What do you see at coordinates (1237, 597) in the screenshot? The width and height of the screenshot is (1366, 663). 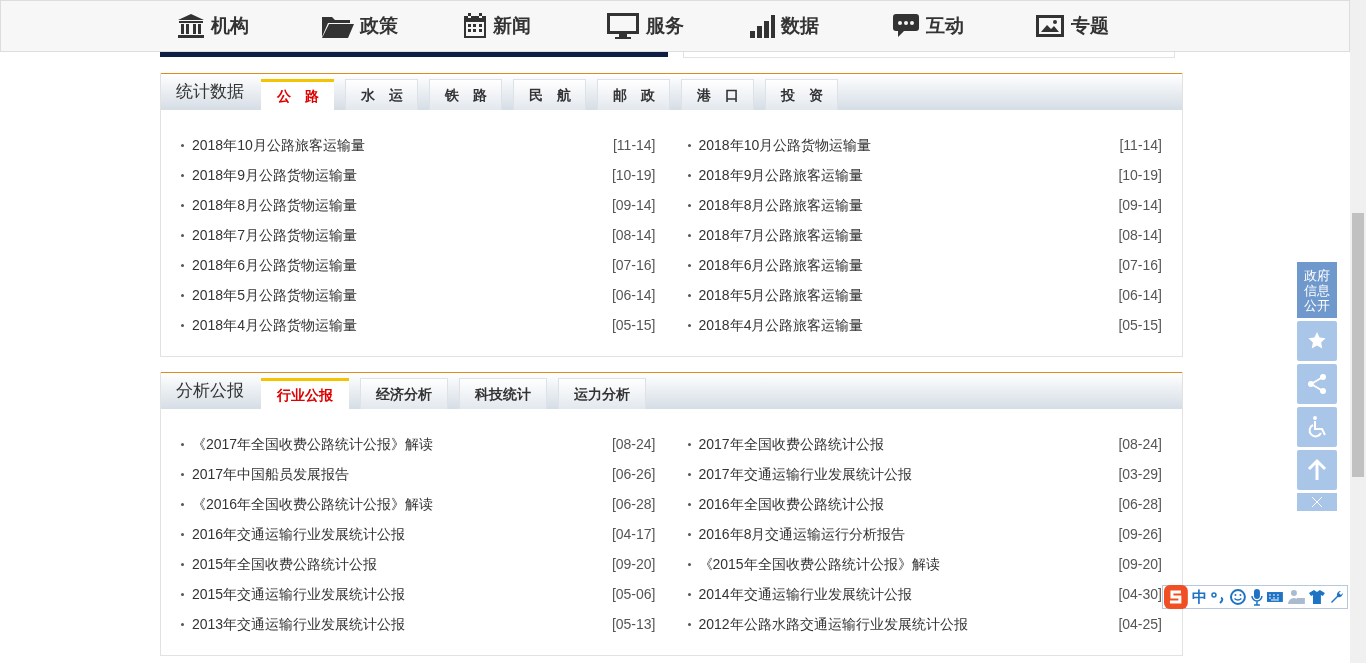 I see `smiley-icon` at bounding box center [1237, 597].